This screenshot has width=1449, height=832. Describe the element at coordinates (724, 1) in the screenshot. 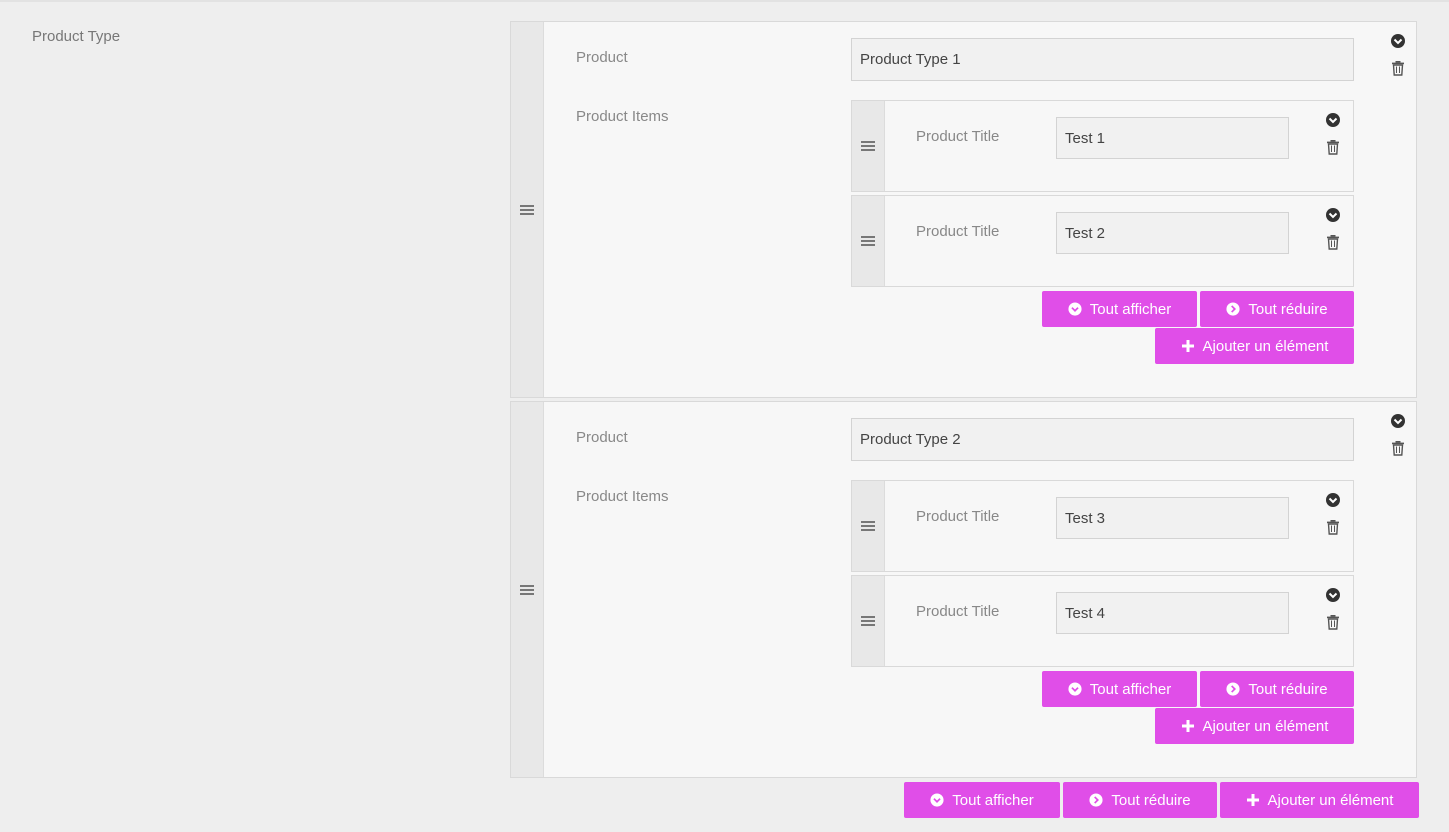

I see `top-divider` at that location.